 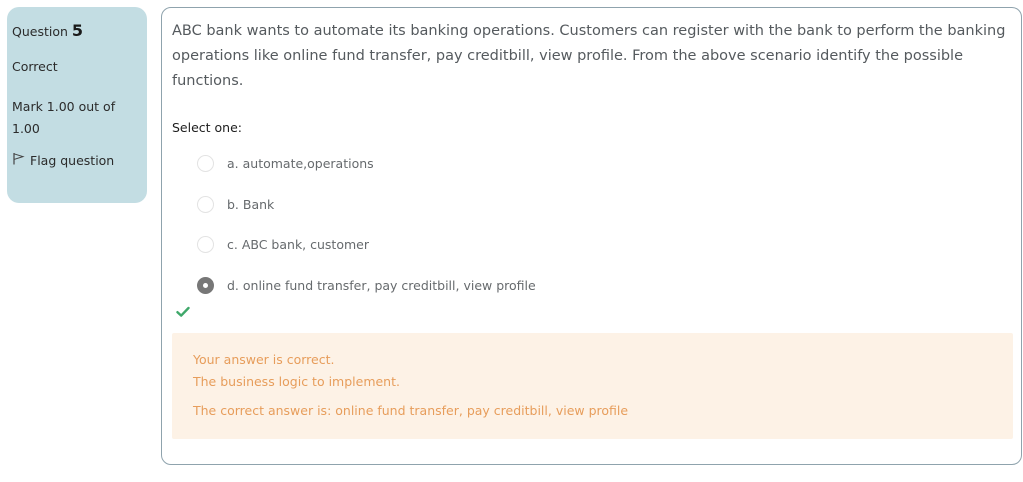 What do you see at coordinates (40, 31) in the screenshot?
I see `question-label: Question` at bounding box center [40, 31].